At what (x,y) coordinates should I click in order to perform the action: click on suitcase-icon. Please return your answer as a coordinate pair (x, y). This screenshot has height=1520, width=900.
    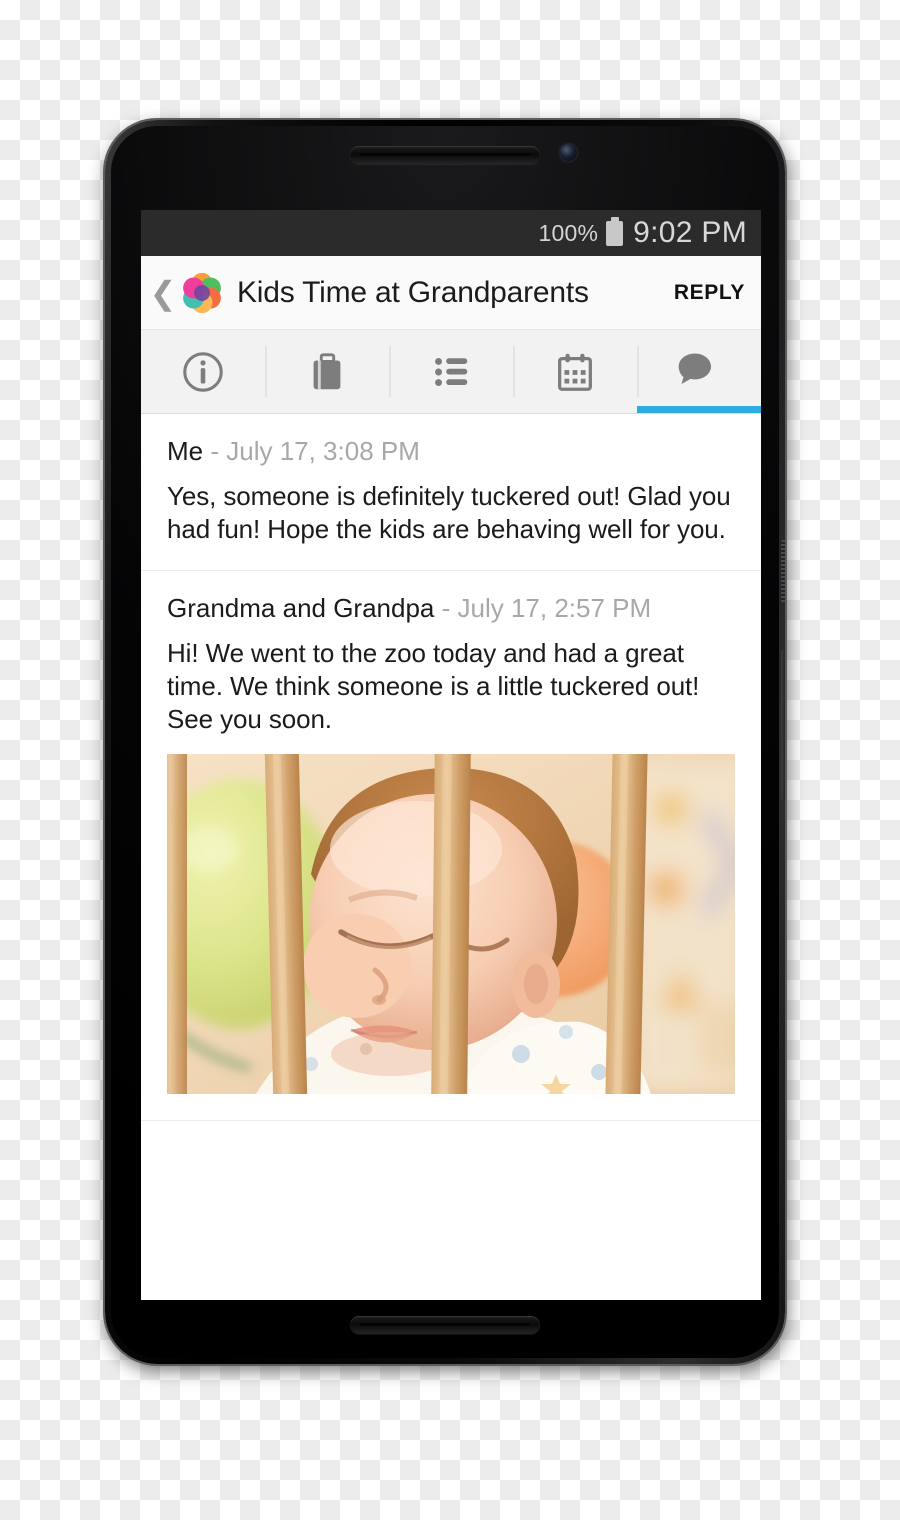
    Looking at the image, I should click on (327, 370).